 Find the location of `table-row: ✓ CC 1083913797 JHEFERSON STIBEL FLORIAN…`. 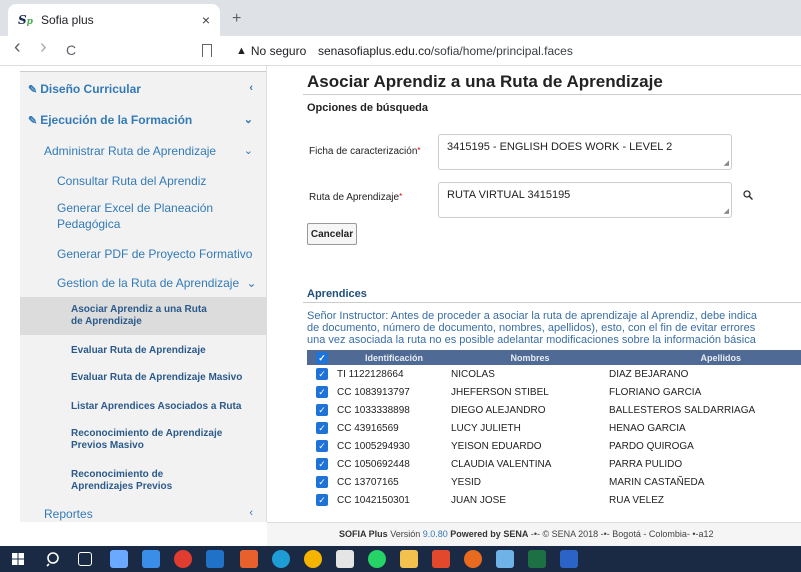

table-row: ✓ CC 1083913797 JHEFERSON STIBEL FLORIAN… is located at coordinates (554, 392).